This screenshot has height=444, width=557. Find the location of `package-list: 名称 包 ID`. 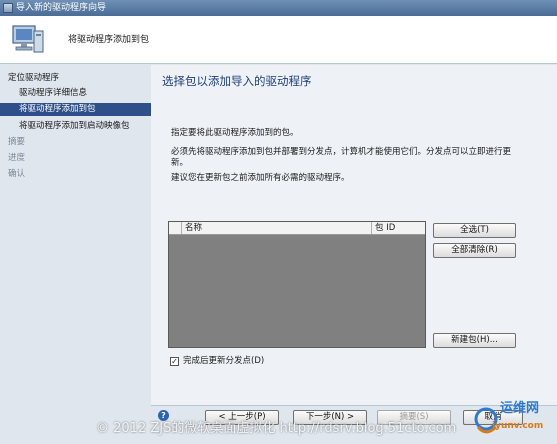

package-list: 名称 包 ID is located at coordinates (297, 284).